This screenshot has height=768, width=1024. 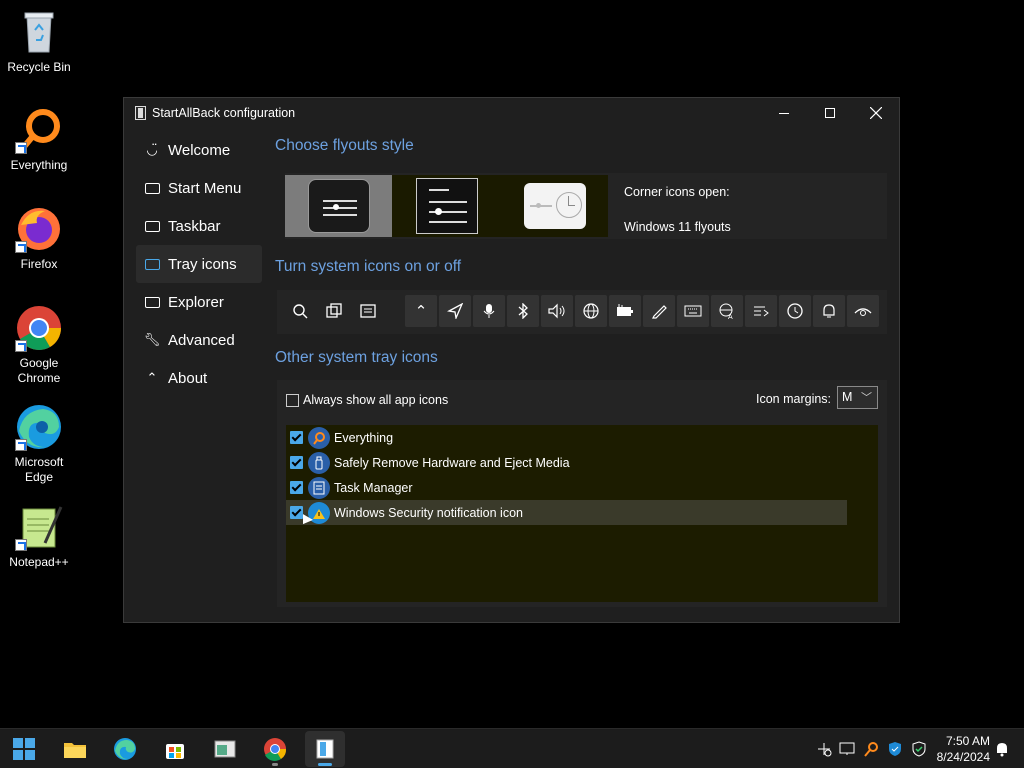 What do you see at coordinates (895, 749) in the screenshot?
I see `security-tray-icon` at bounding box center [895, 749].